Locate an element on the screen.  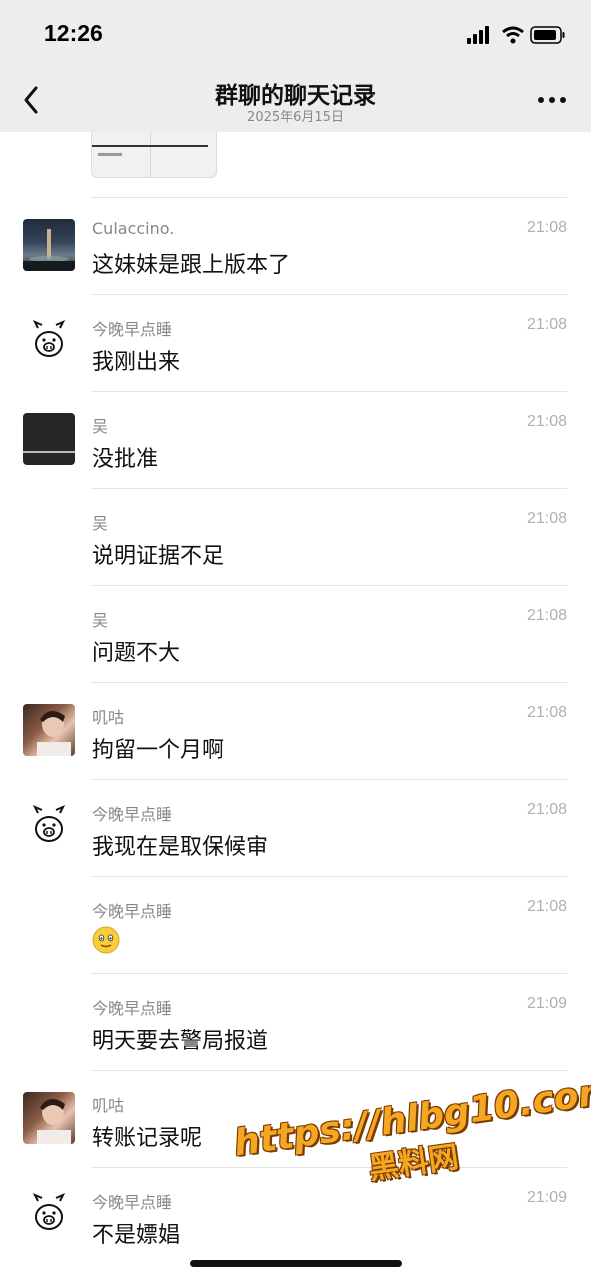
message-text: 我现在是取保候审 is located at coordinates (180, 847).